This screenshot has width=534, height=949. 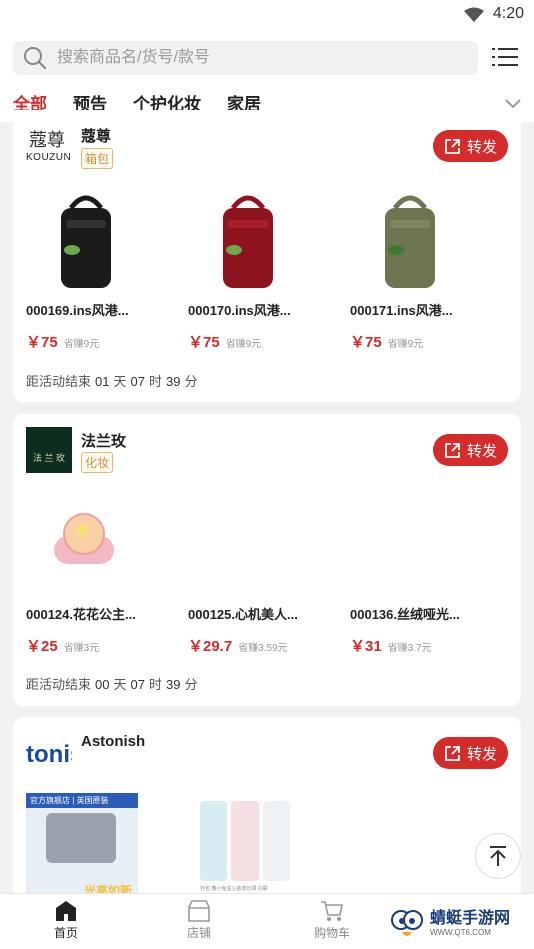 What do you see at coordinates (65, 933) in the screenshot?
I see `nav-label: 首页` at bounding box center [65, 933].